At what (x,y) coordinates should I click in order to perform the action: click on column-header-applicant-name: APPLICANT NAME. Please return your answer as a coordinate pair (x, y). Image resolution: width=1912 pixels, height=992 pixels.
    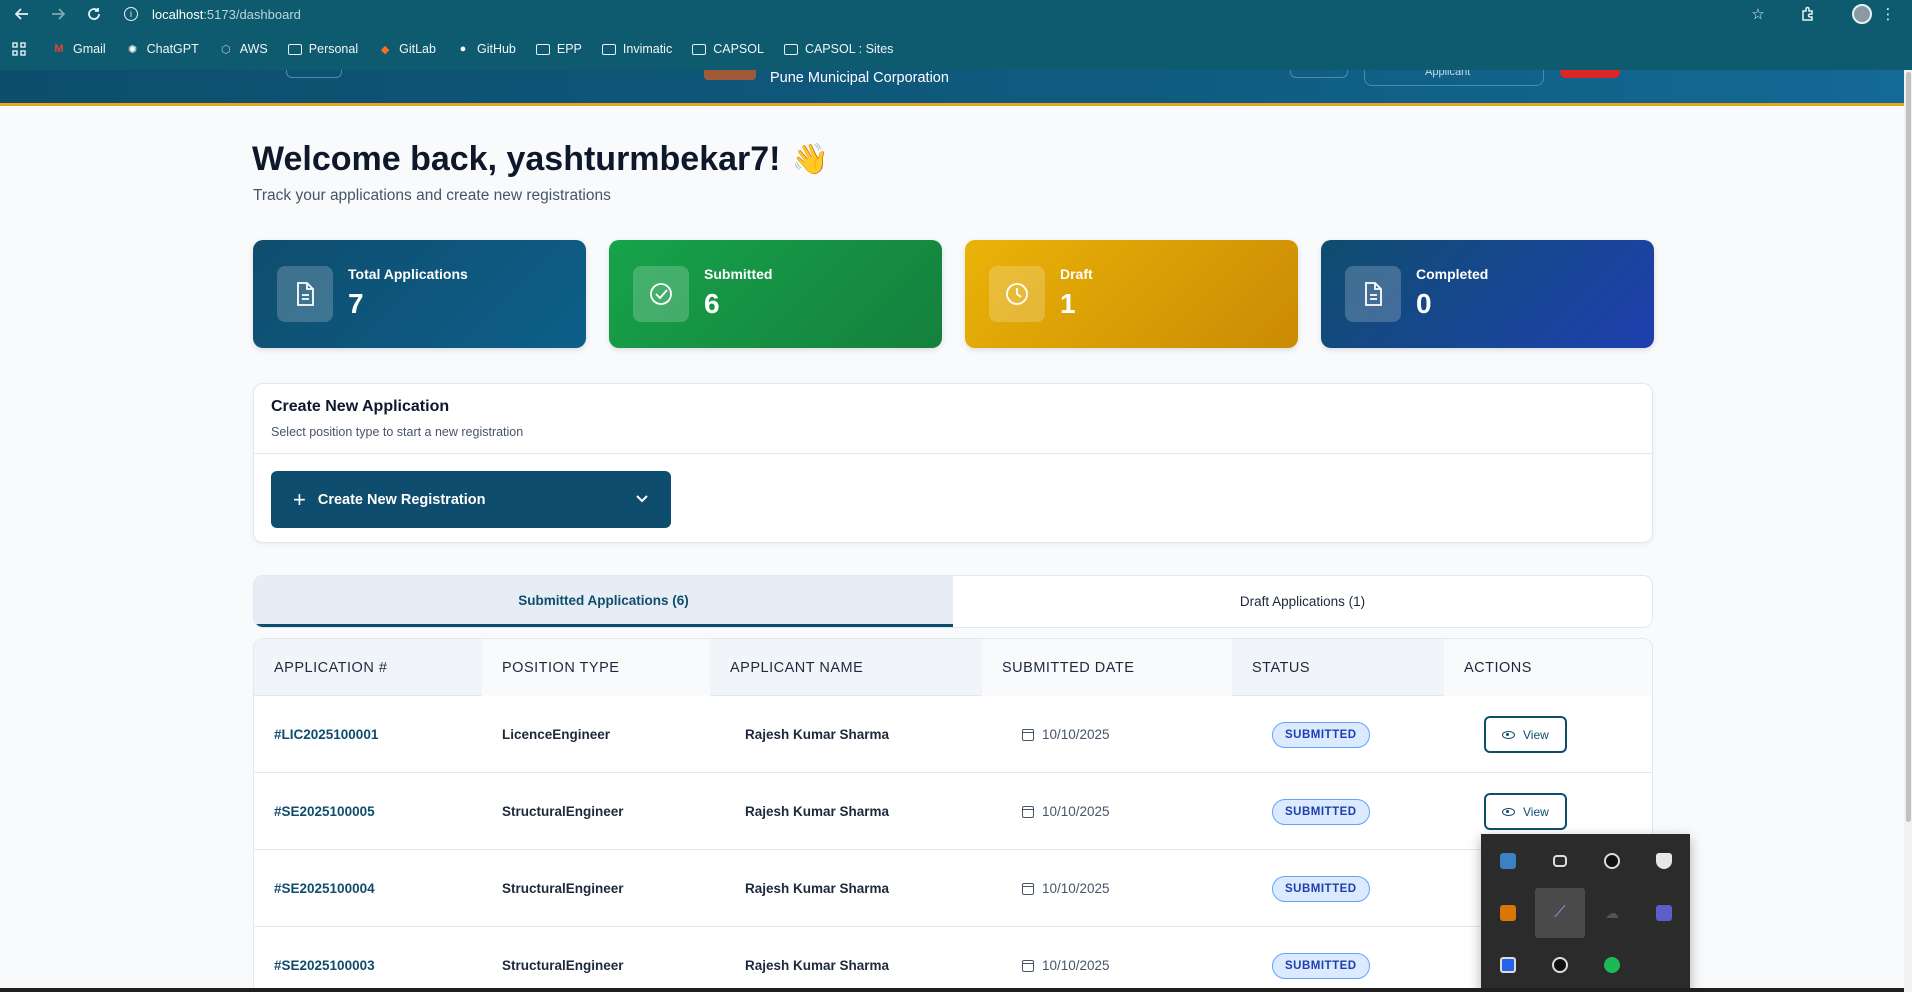
    Looking at the image, I should click on (797, 667).